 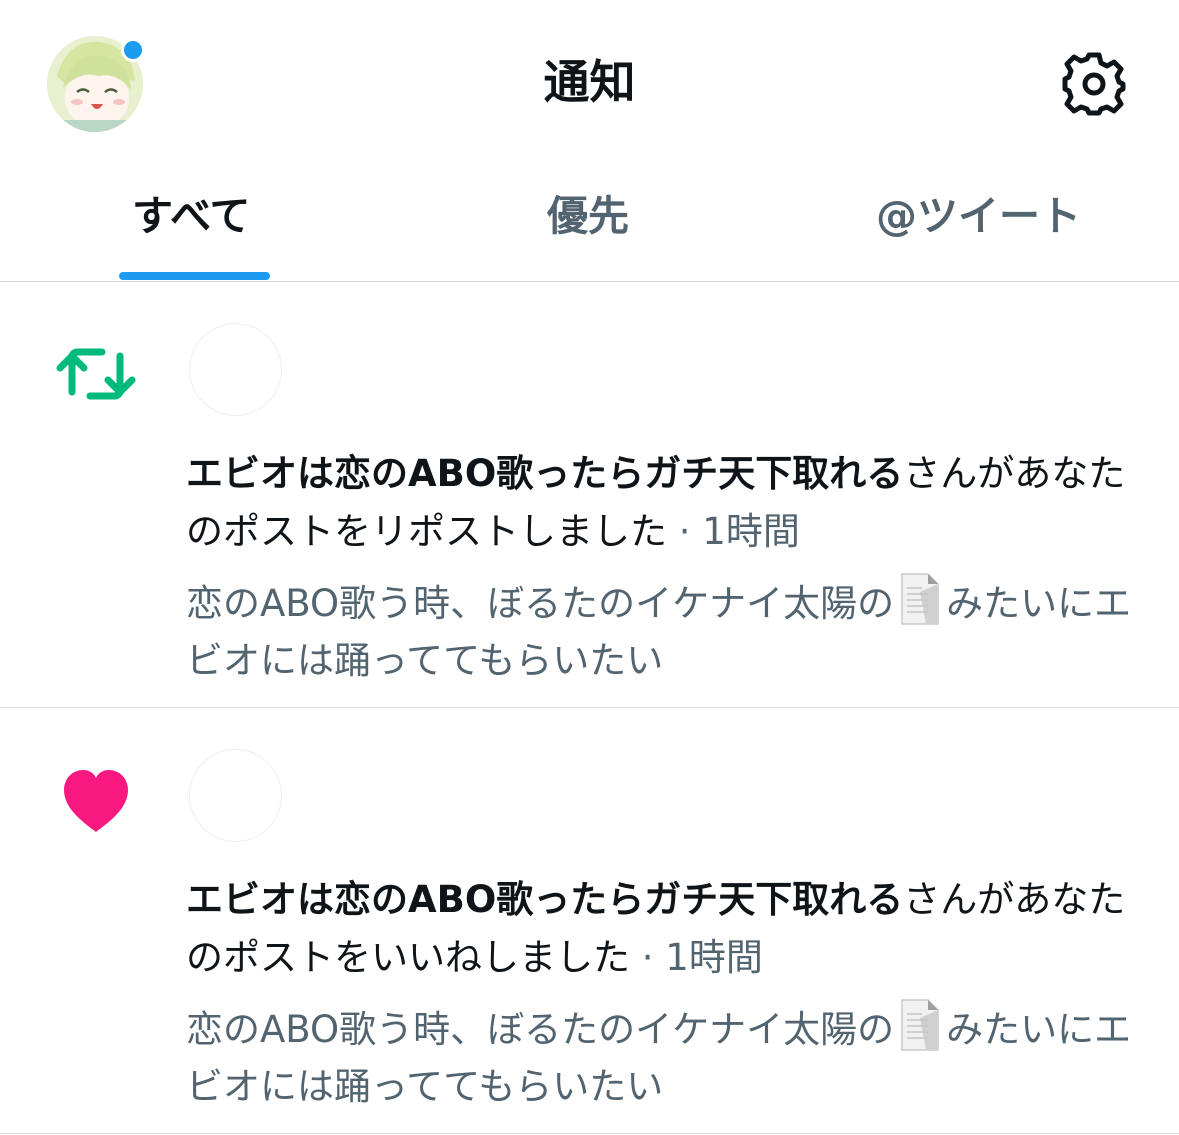 I want to click on tab-priority: 優先, so click(x=588, y=216).